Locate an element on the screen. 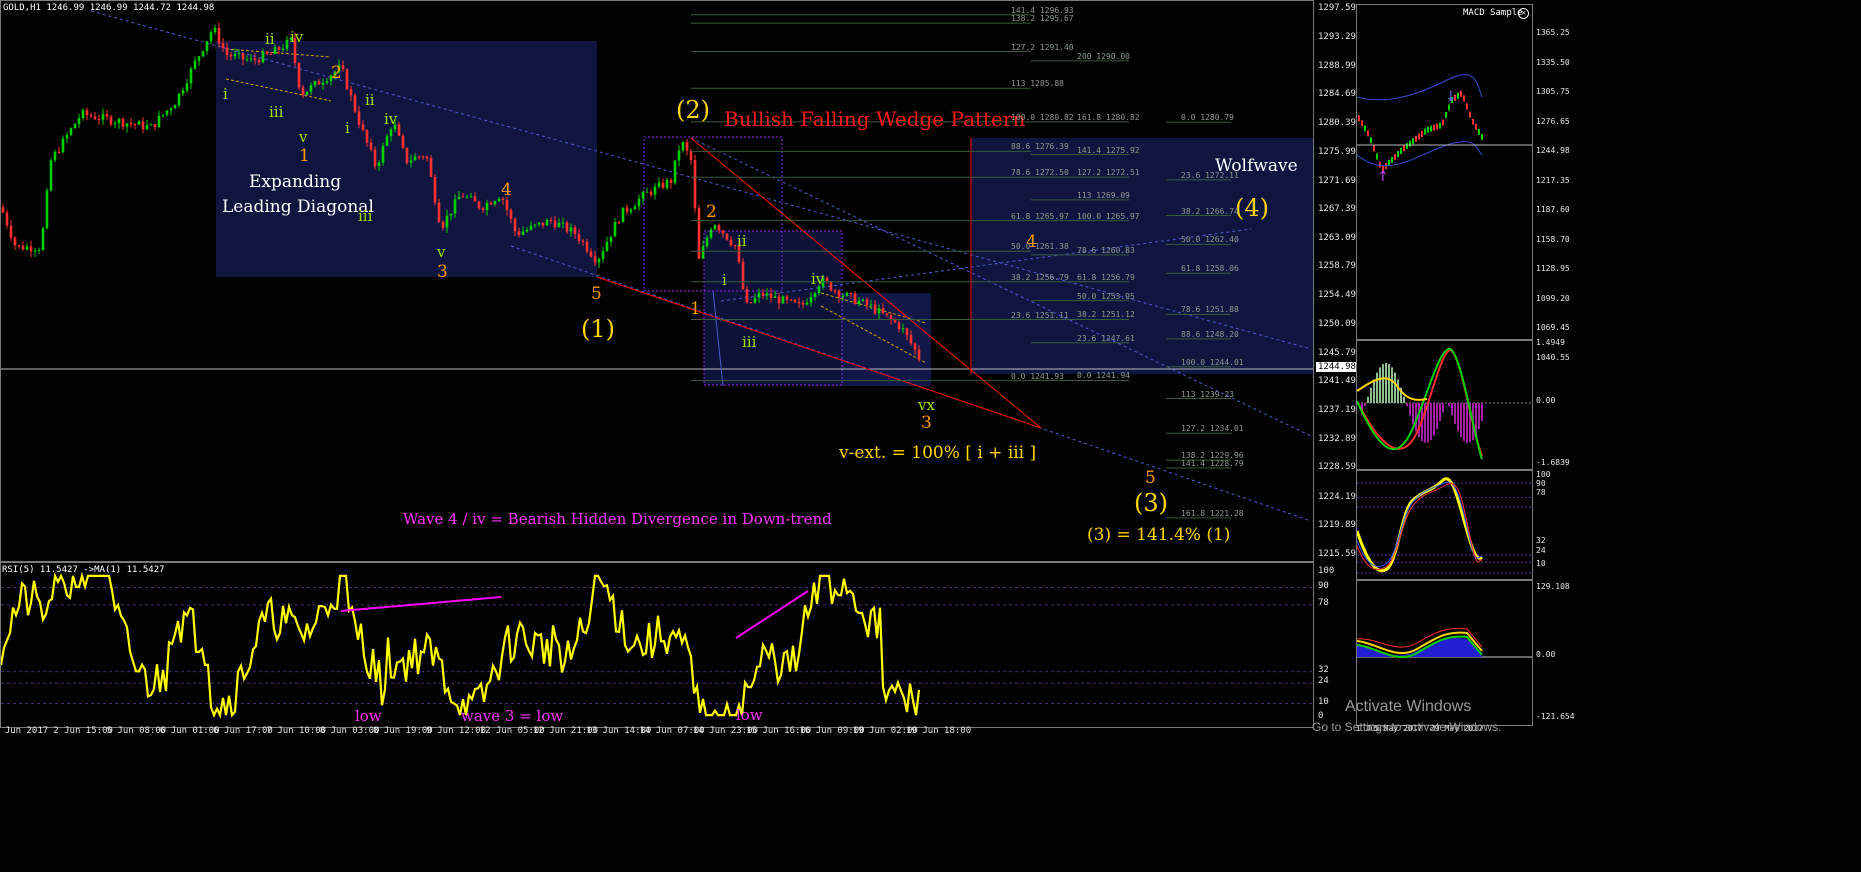  side-candles is located at coordinates (1420, 131).